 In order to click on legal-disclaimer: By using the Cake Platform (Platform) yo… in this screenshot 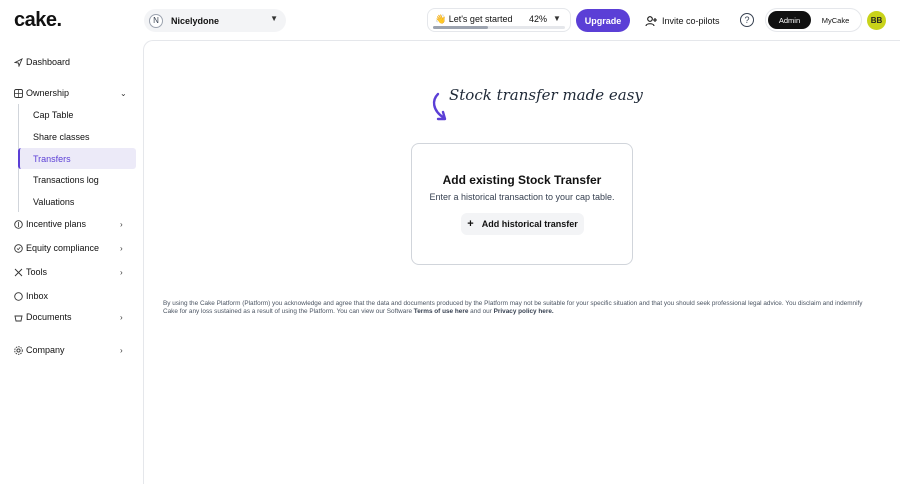, I will do `click(513, 308)`.